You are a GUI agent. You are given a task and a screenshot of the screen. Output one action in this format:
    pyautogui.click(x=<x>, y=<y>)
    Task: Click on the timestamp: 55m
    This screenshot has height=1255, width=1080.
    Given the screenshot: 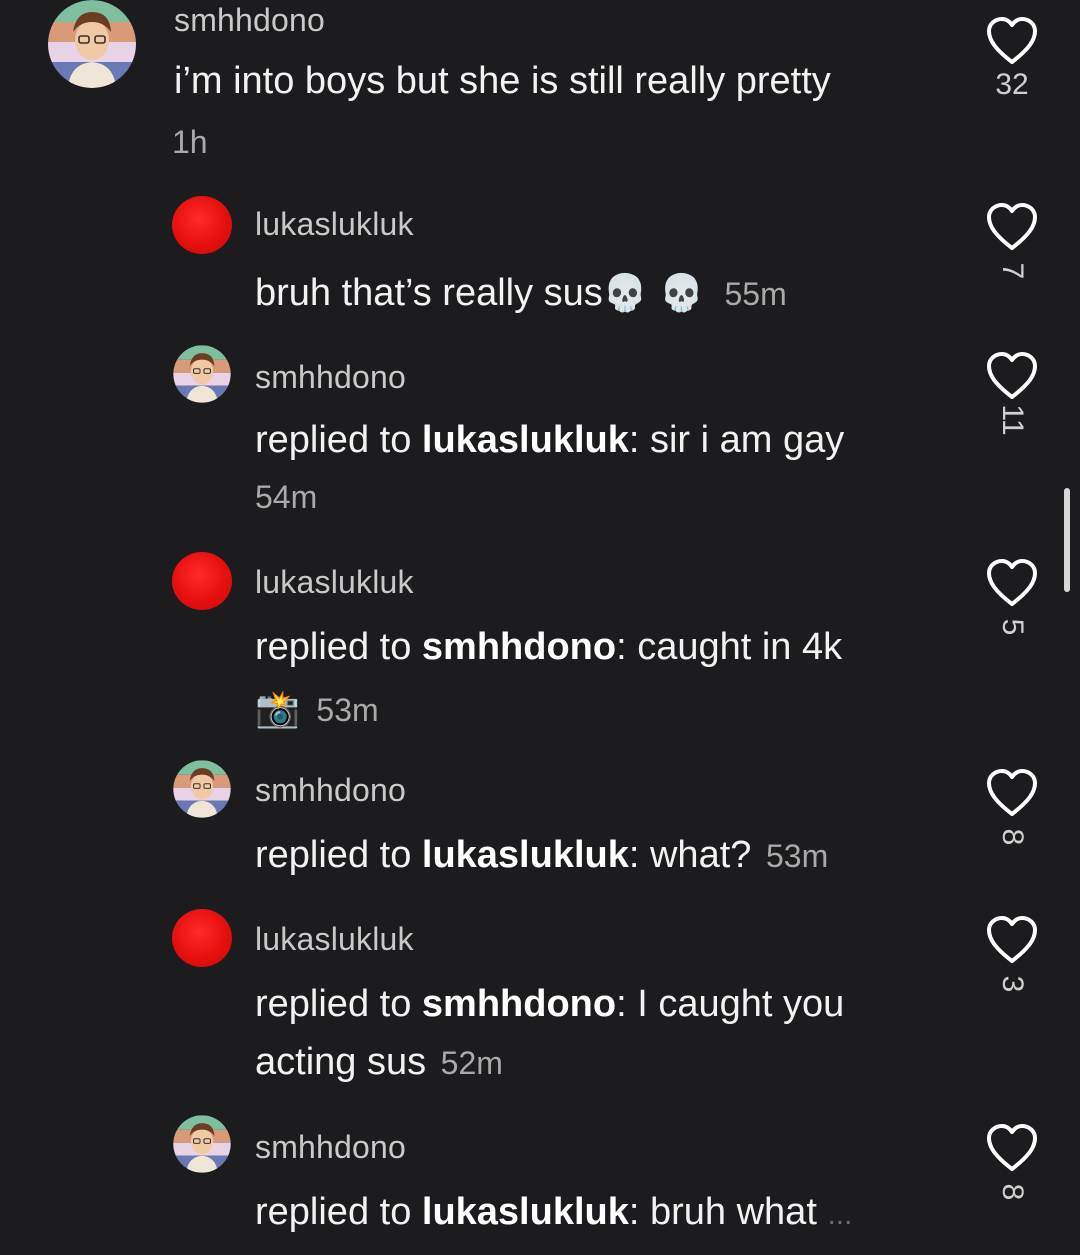 What is the action you would take?
    pyautogui.click(x=755, y=294)
    